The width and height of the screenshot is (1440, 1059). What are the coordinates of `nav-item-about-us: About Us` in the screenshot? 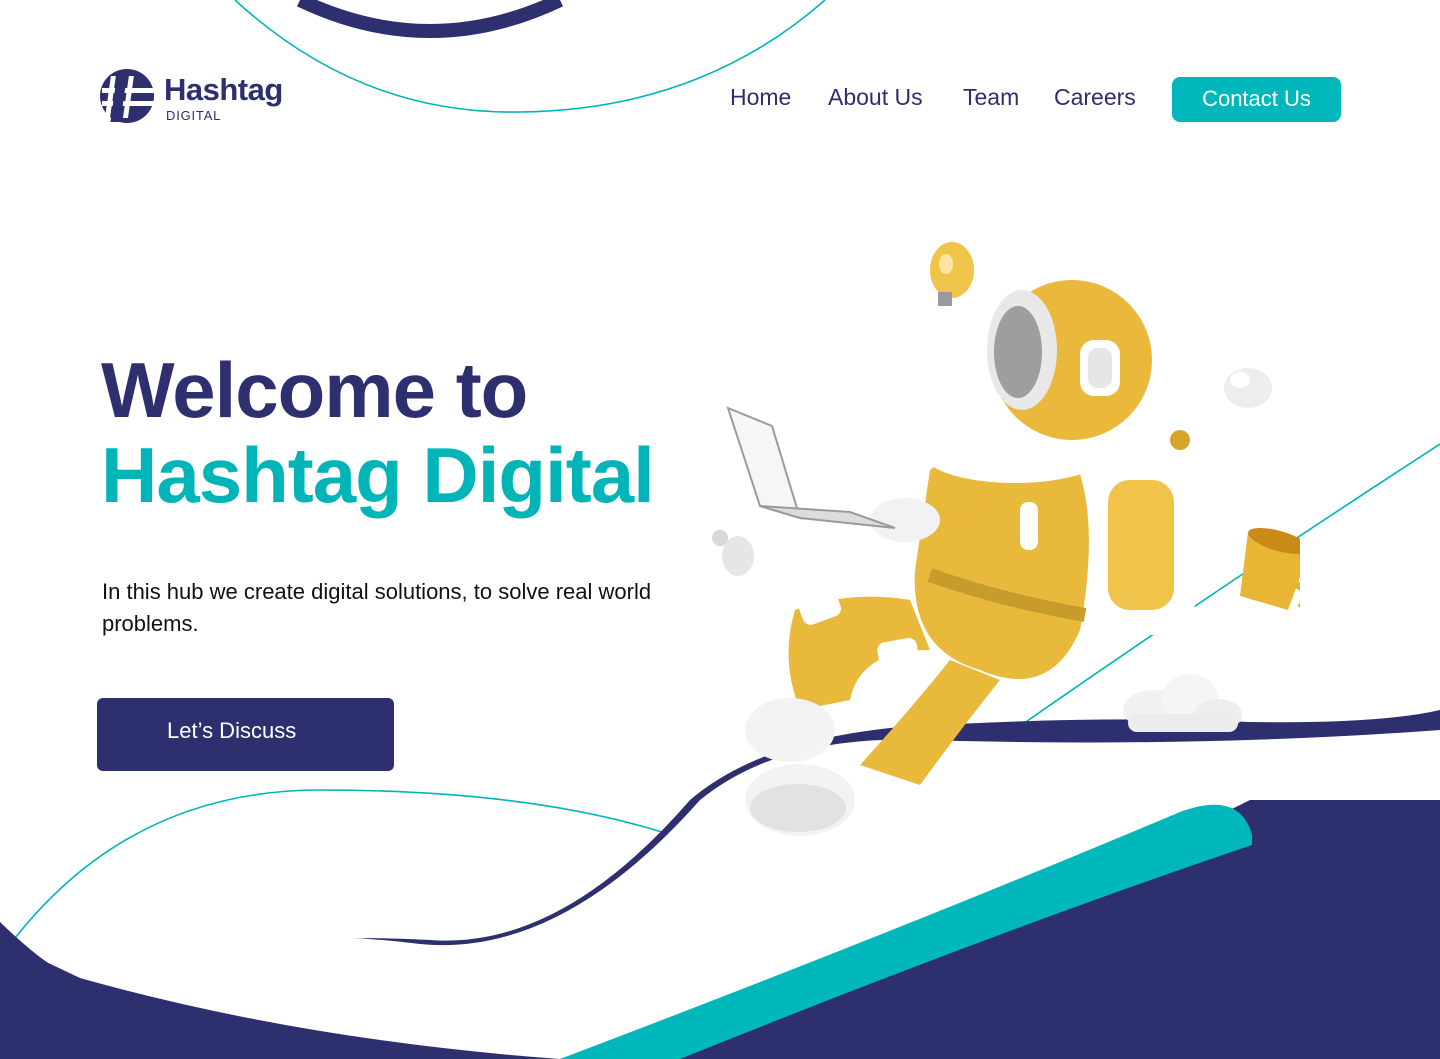 It's located at (875, 97).